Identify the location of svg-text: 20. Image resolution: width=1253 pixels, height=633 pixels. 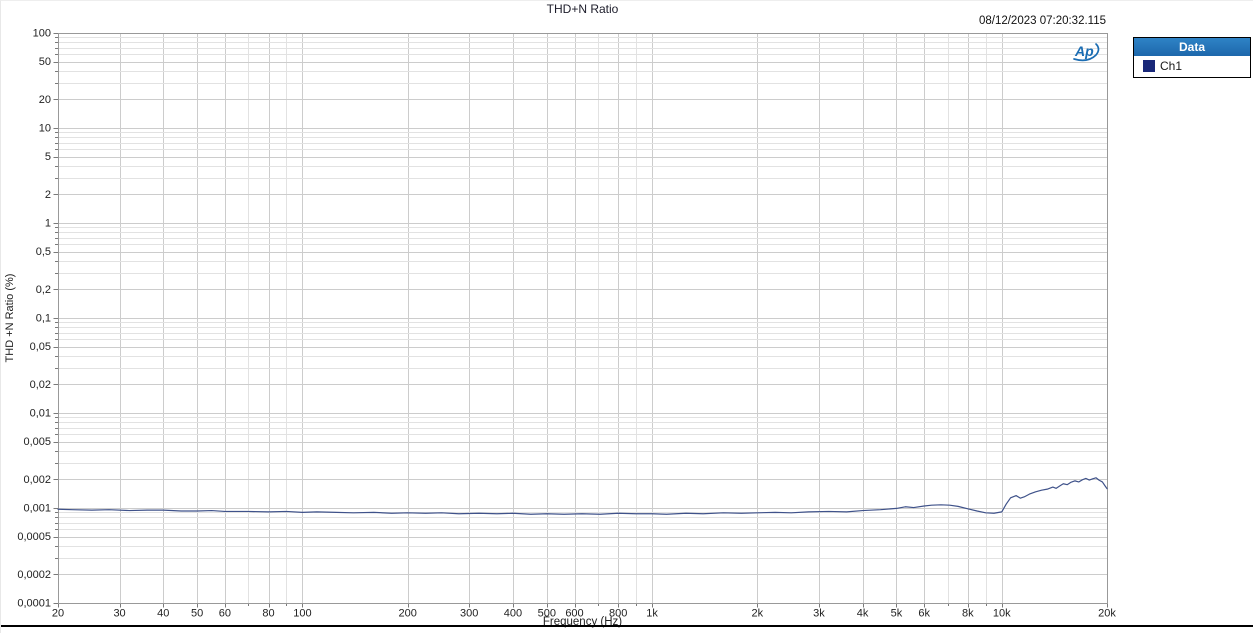
(45, 100).